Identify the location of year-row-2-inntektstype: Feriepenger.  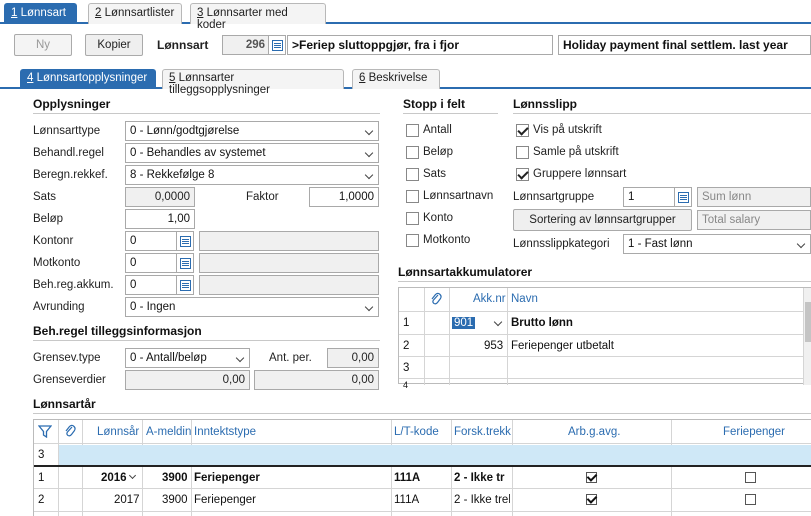
(225, 500).